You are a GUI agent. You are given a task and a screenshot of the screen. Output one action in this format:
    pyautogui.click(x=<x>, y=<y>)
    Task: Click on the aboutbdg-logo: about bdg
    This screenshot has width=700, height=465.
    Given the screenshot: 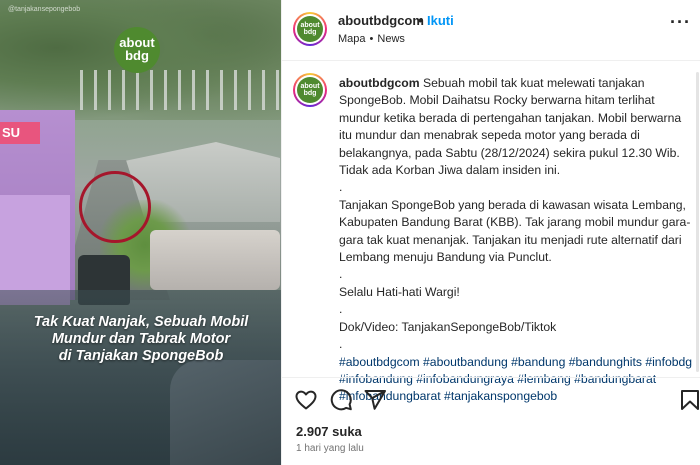 What is the action you would take?
    pyautogui.click(x=137, y=50)
    